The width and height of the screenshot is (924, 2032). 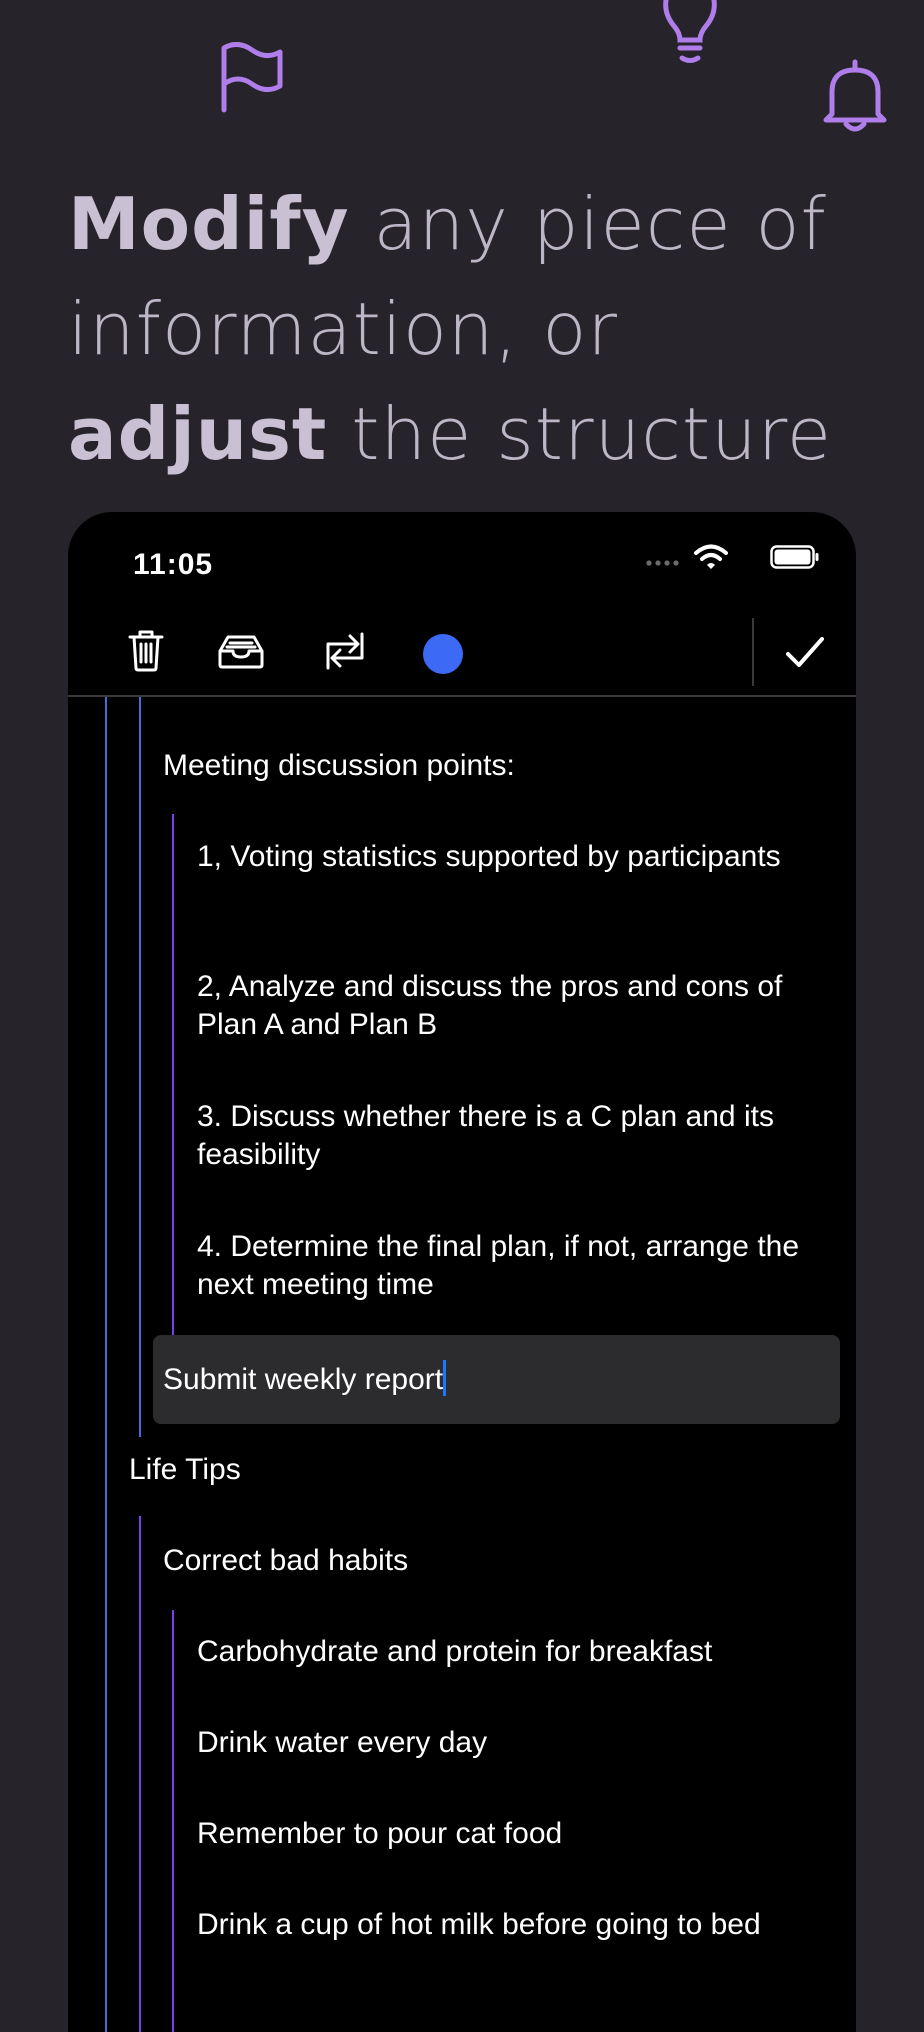 I want to click on editing-item-value: Submit weekly report, so click(x=303, y=1379).